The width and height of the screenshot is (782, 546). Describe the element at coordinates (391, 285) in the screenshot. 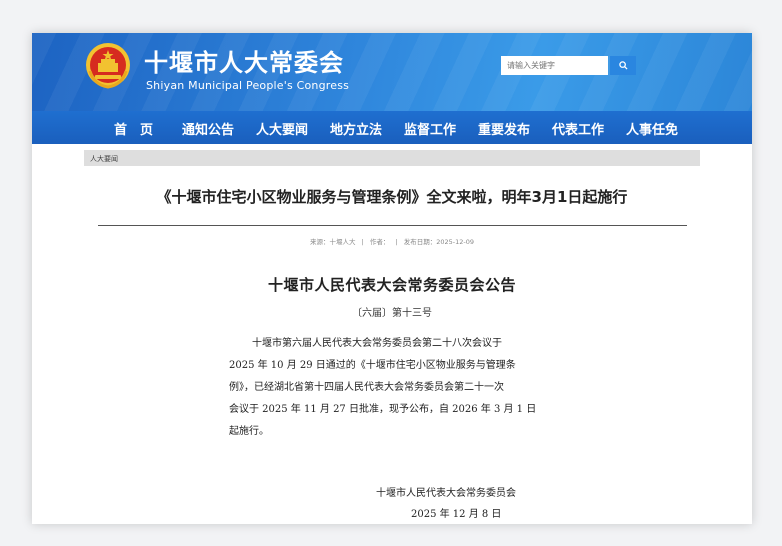

I see `notice-title: 十堰市人民代表大会常务委员会公告` at that location.